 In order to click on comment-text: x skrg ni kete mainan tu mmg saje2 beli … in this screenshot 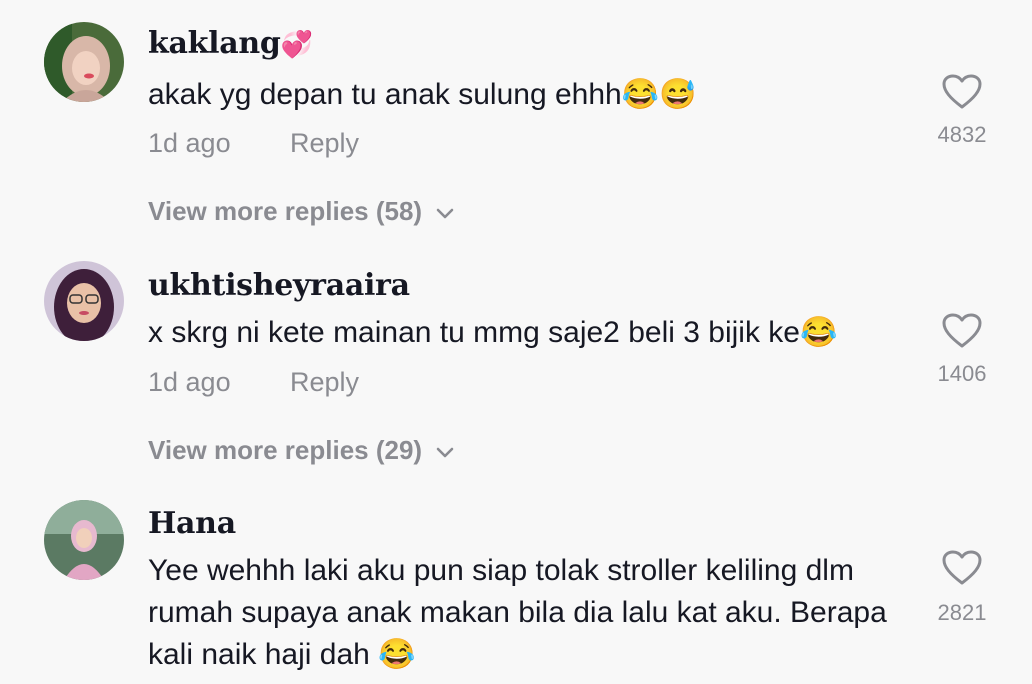, I will do `click(493, 332)`.